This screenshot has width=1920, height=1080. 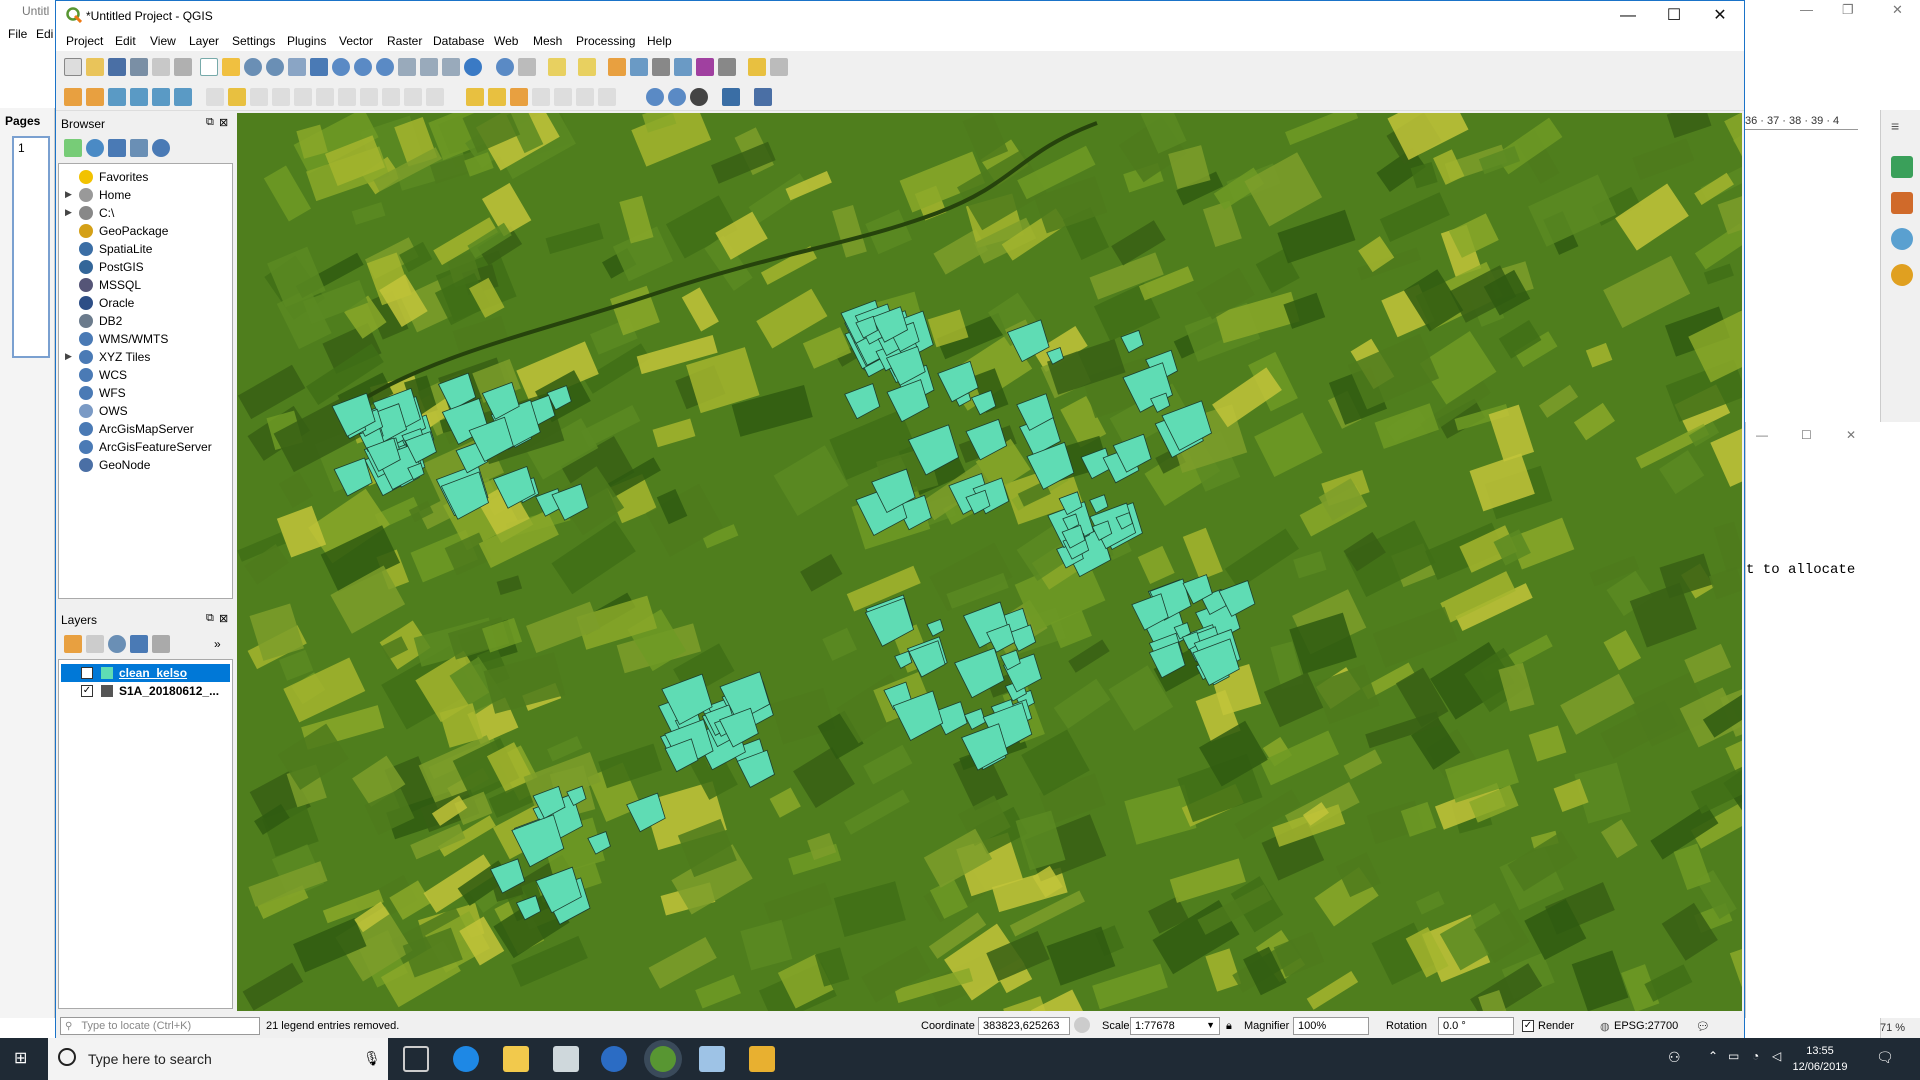 I want to click on taskbar-search: Type here to search 🎙︎, so click(x=218, y=1059).